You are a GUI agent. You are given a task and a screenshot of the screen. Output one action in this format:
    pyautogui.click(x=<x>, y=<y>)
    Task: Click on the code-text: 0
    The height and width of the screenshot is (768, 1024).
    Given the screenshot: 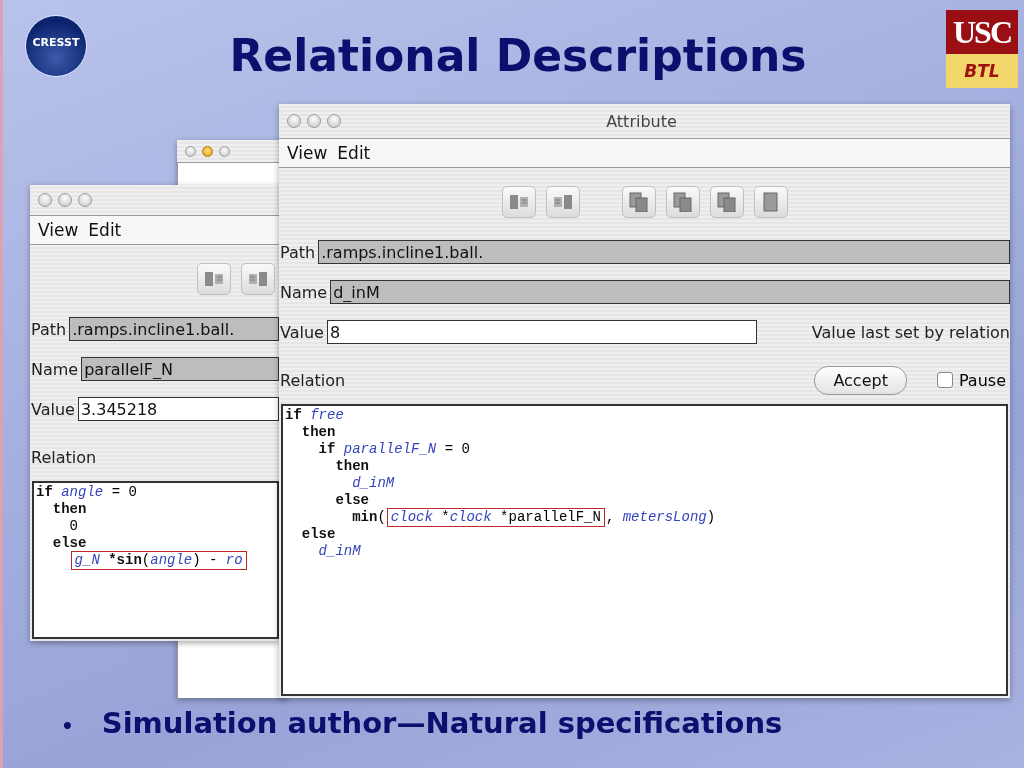 What is the action you would take?
    pyautogui.click(x=73, y=526)
    